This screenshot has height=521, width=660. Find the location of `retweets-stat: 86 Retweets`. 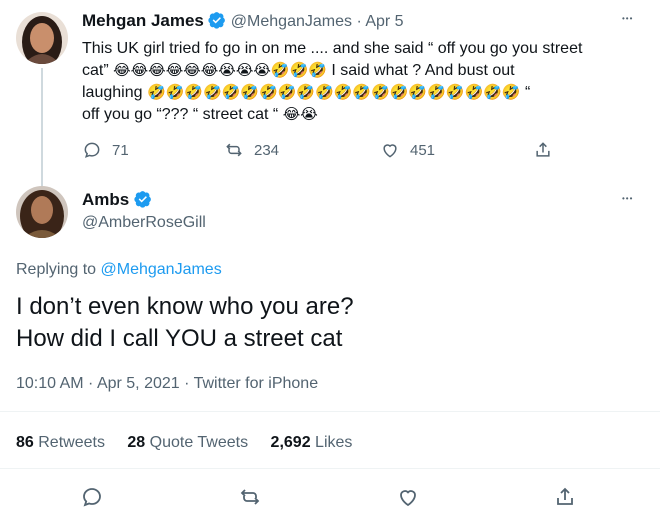

retweets-stat: 86 Retweets is located at coordinates (62, 442).